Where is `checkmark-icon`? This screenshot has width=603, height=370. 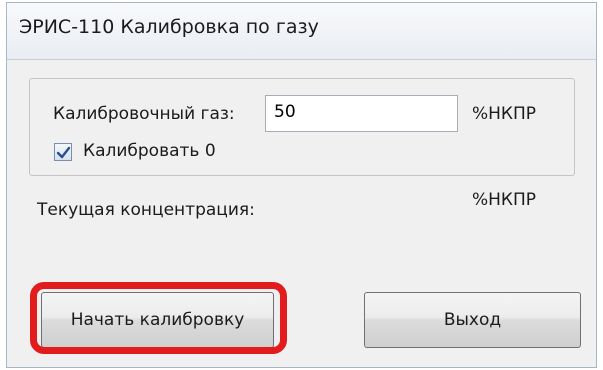 checkmark-icon is located at coordinates (63, 152).